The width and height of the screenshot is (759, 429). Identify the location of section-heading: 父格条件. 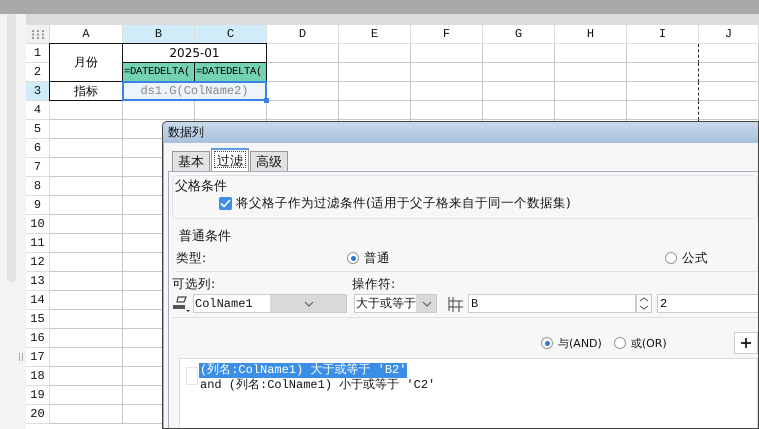
(201, 186).